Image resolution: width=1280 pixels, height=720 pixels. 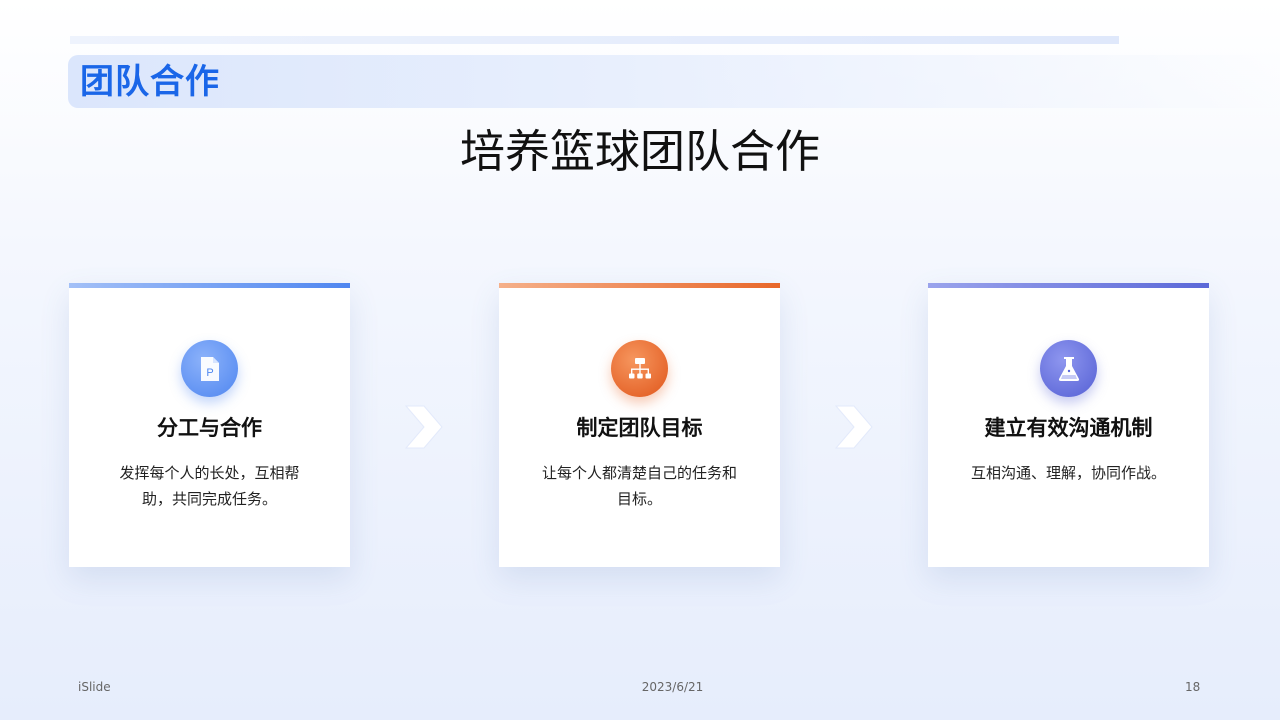 What do you see at coordinates (672, 687) in the screenshot?
I see `footer-date: 2023/6/21` at bounding box center [672, 687].